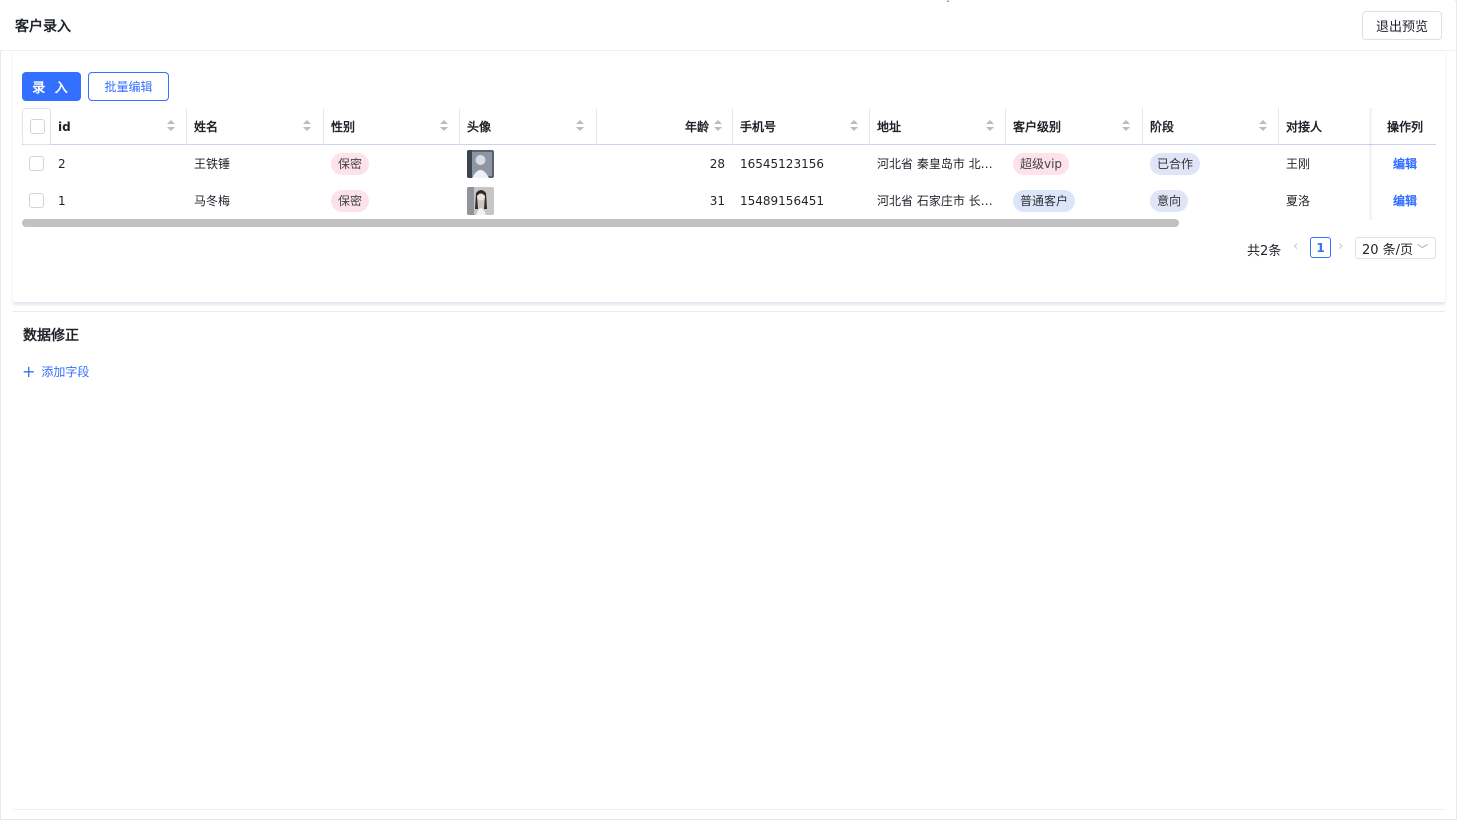 This screenshot has width=1457, height=820. What do you see at coordinates (1169, 200) in the screenshot?
I see `stage-tag: 意向` at bounding box center [1169, 200].